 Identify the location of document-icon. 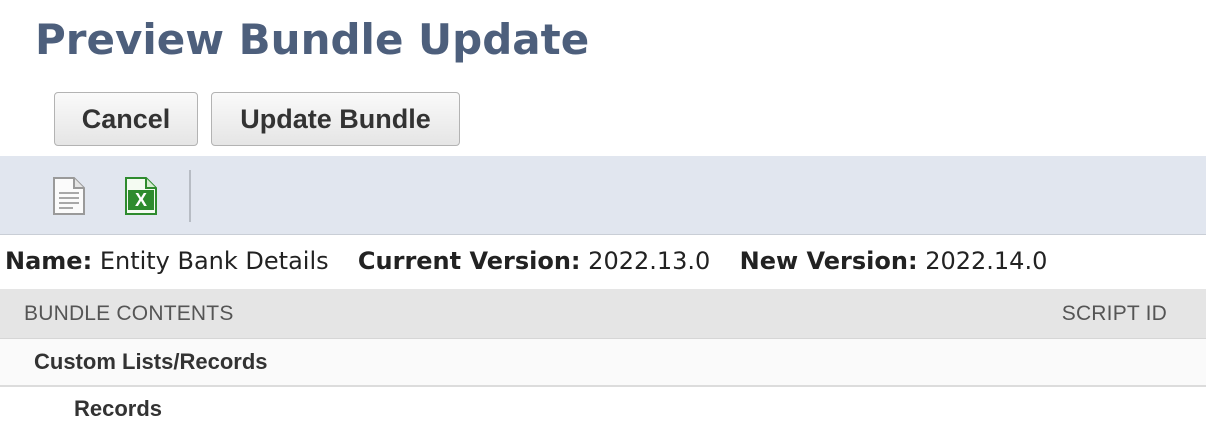
(69, 196).